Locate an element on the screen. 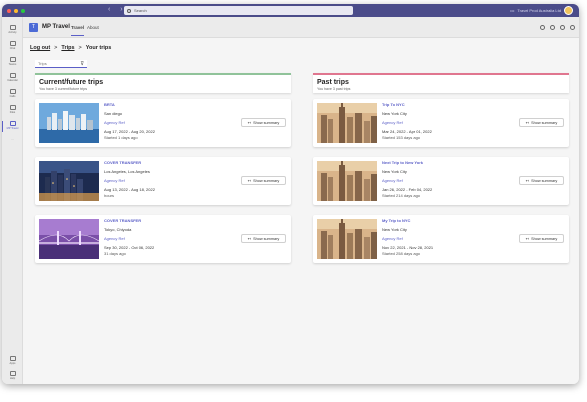  tab-about: About is located at coordinates (93, 27).